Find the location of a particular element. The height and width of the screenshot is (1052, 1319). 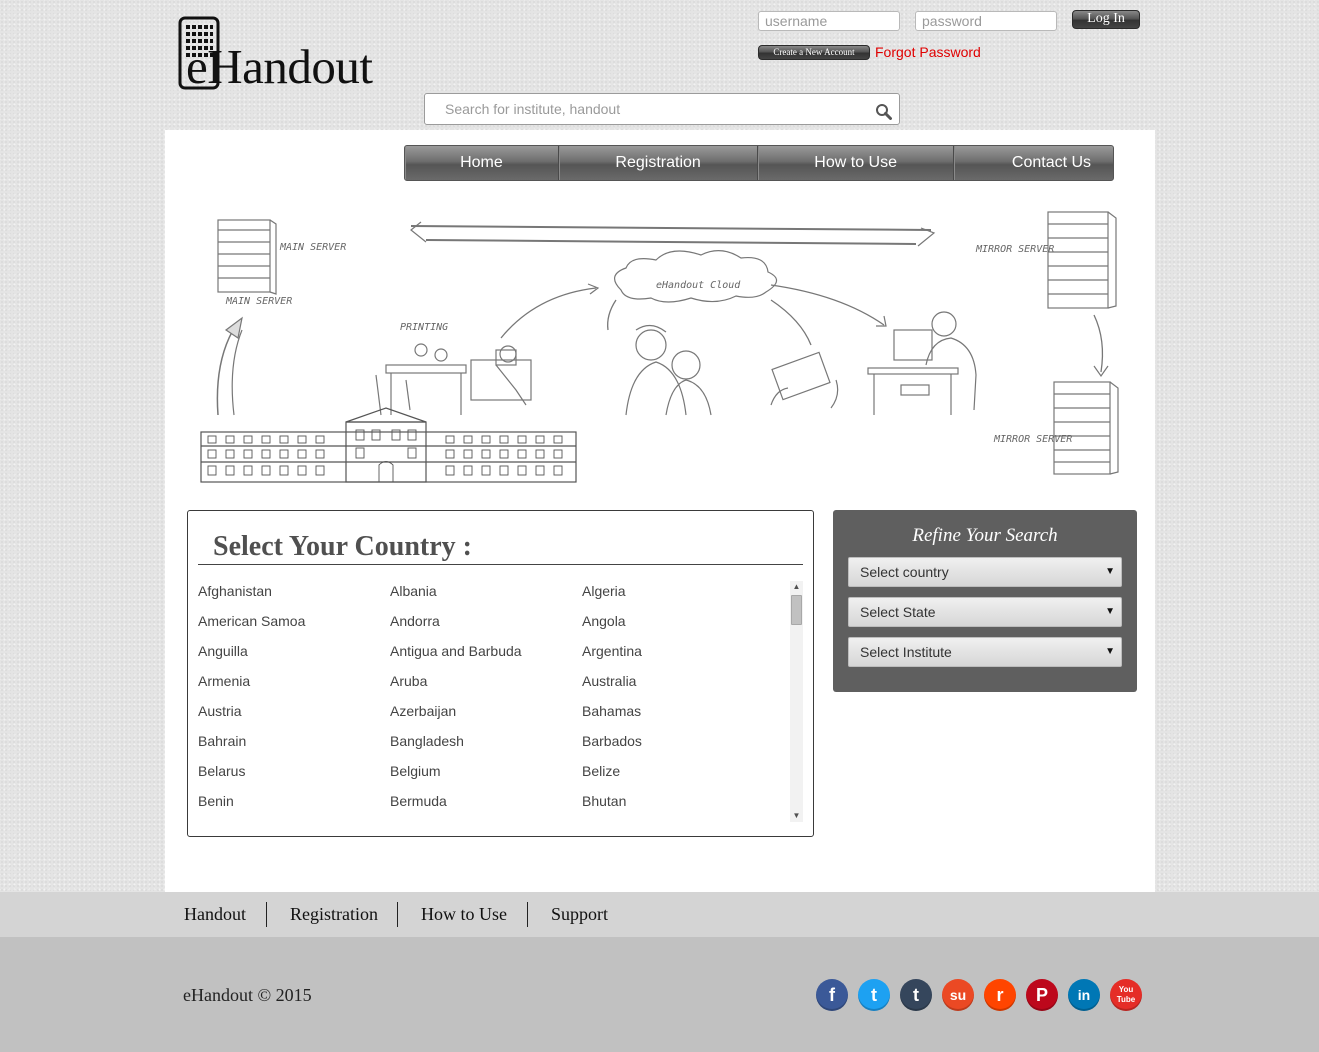

country-item: Aruba is located at coordinates (408, 681).